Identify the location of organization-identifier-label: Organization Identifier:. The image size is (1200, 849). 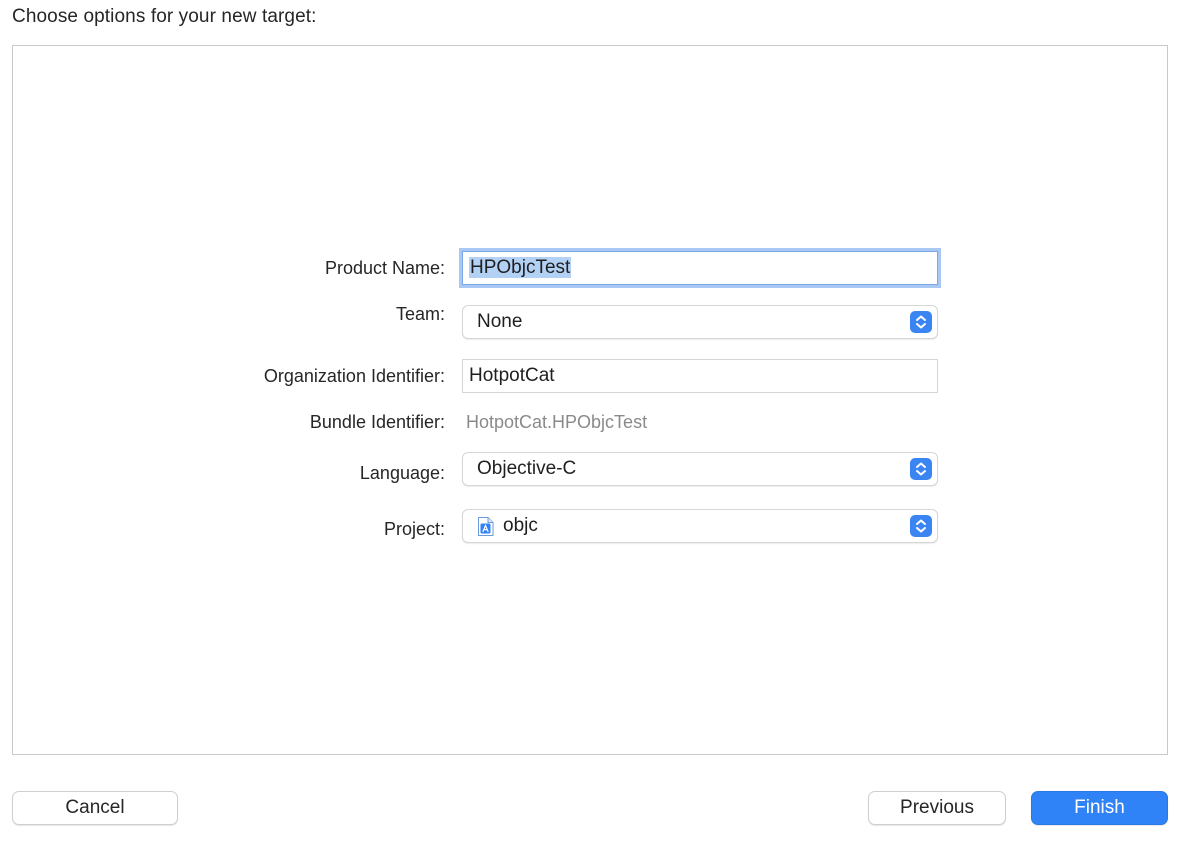
(354, 376).